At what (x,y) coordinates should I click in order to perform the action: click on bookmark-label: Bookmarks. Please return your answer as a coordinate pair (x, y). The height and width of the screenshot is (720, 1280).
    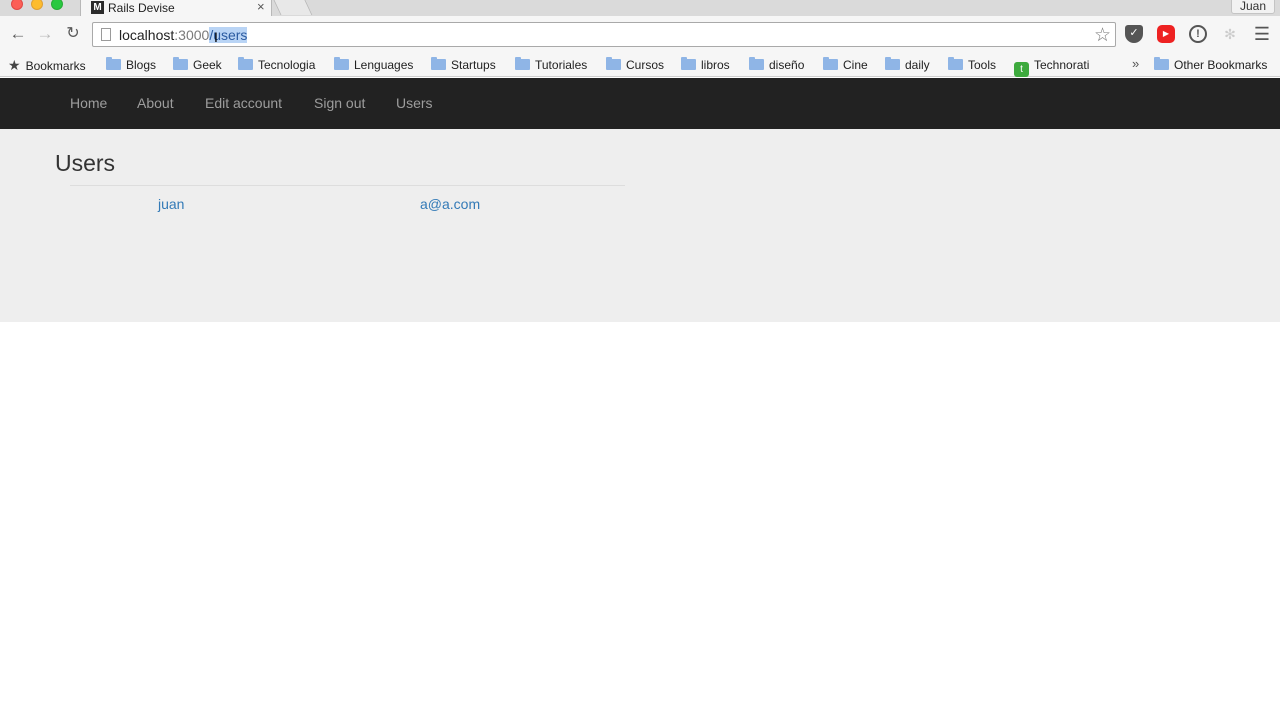
    Looking at the image, I should click on (55, 66).